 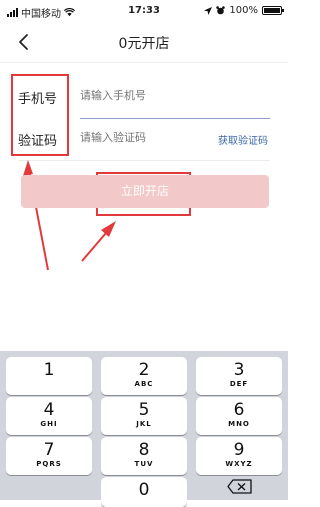 I want to click on key-letters: ABC, so click(x=144, y=384).